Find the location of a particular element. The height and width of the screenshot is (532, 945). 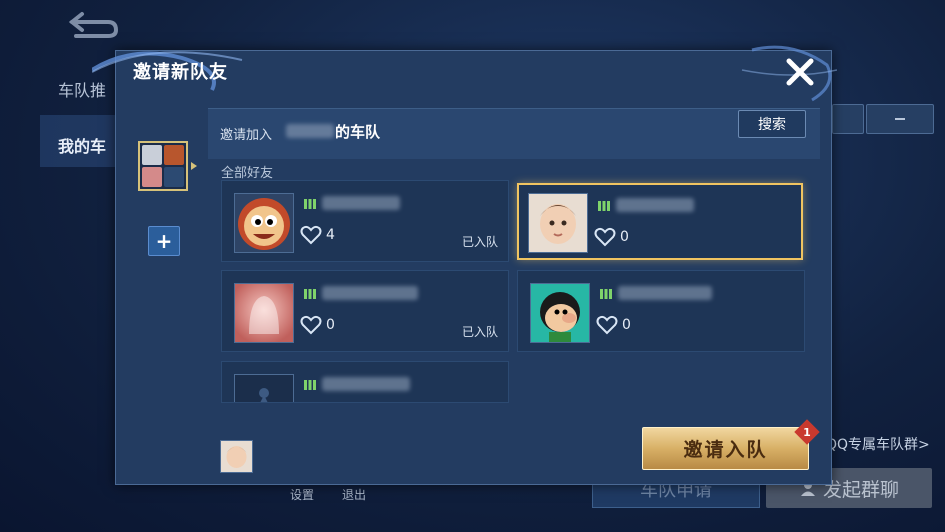

team-owner-name-blurred is located at coordinates (310, 131).